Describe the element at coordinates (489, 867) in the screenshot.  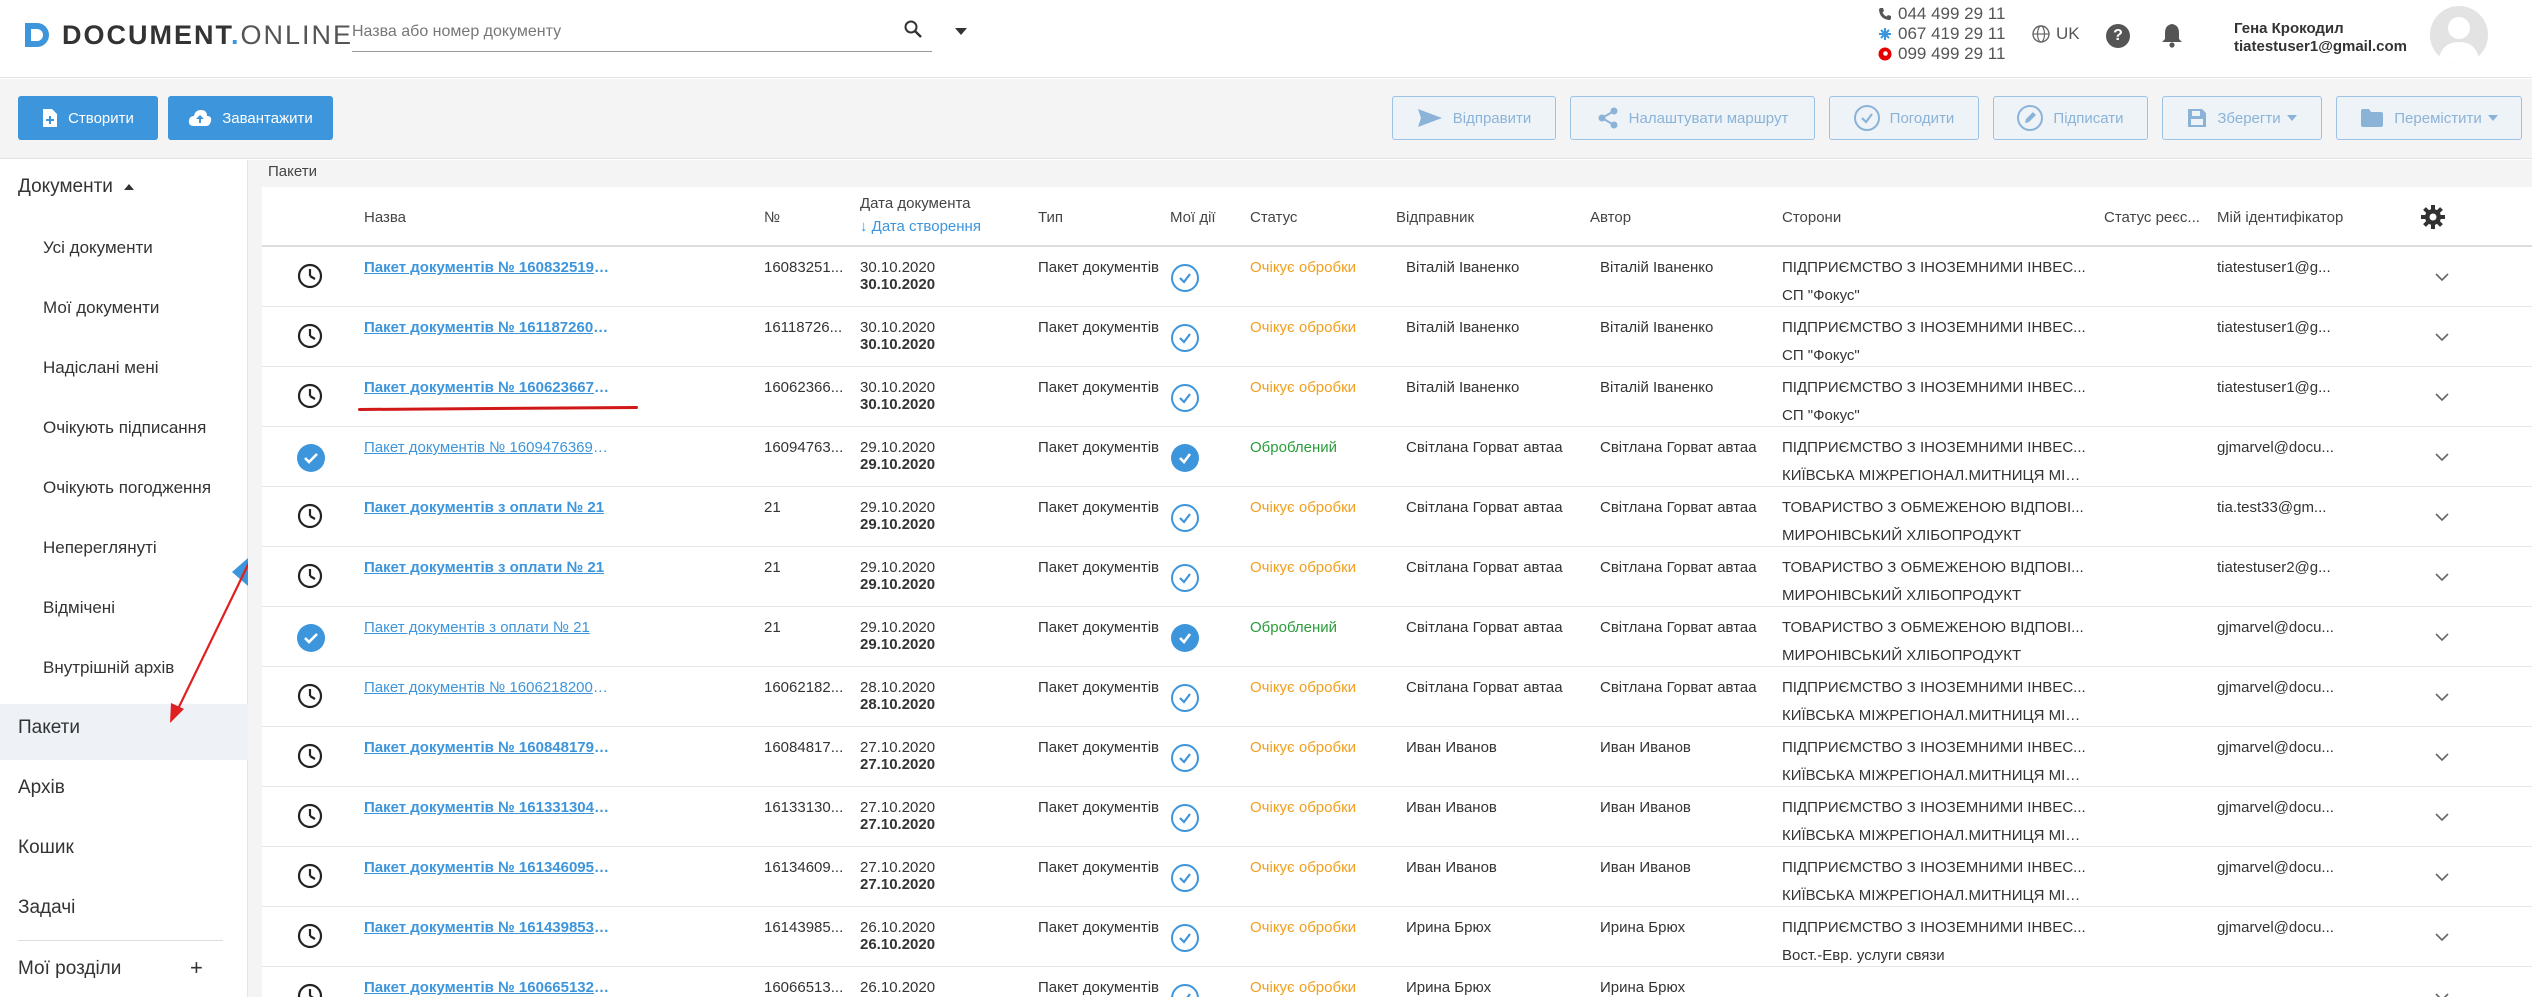
I see `package-name-link: Пакет документів № 1613460955106` at that location.